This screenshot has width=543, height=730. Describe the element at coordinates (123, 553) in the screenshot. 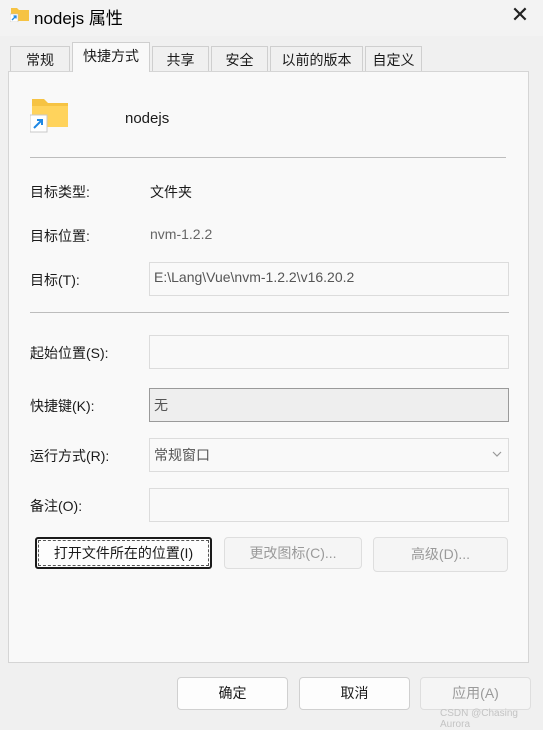

I see `open-file-location-button: 打开文件所在的位置(I)` at that location.